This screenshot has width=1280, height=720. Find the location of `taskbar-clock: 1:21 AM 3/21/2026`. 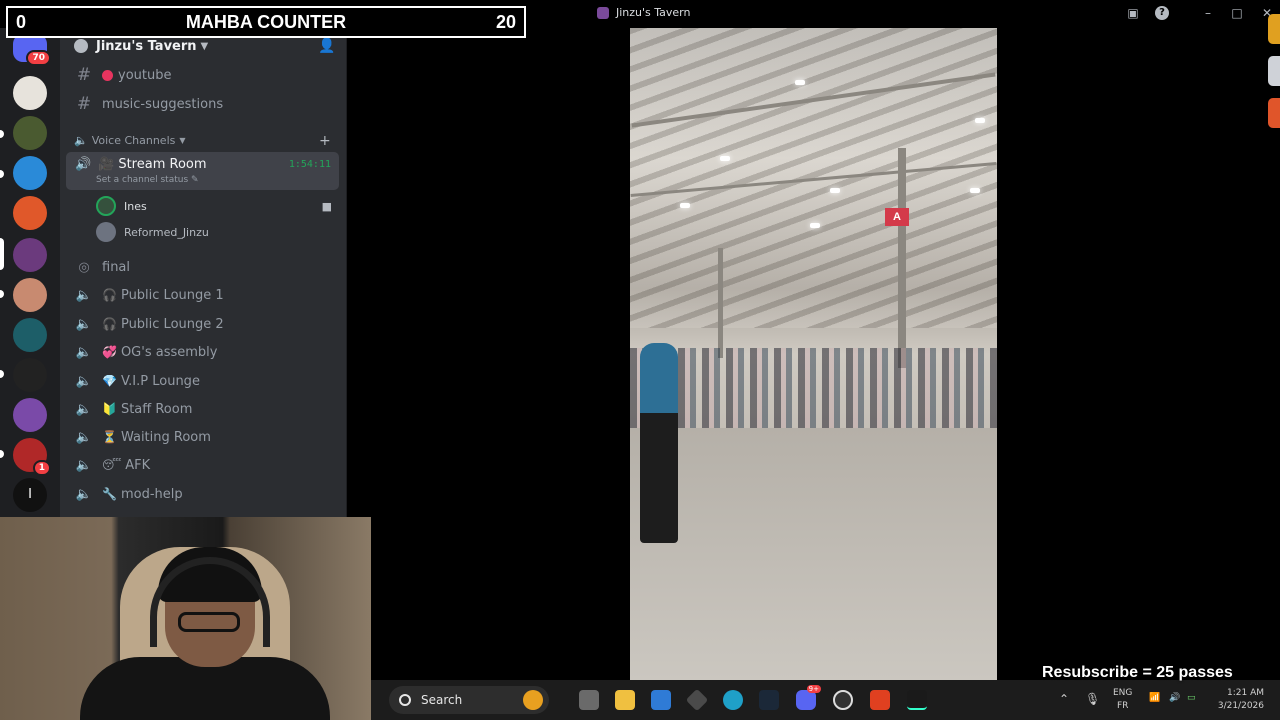

taskbar-clock: 1:21 AM 3/21/2026 is located at coordinates (1241, 700).